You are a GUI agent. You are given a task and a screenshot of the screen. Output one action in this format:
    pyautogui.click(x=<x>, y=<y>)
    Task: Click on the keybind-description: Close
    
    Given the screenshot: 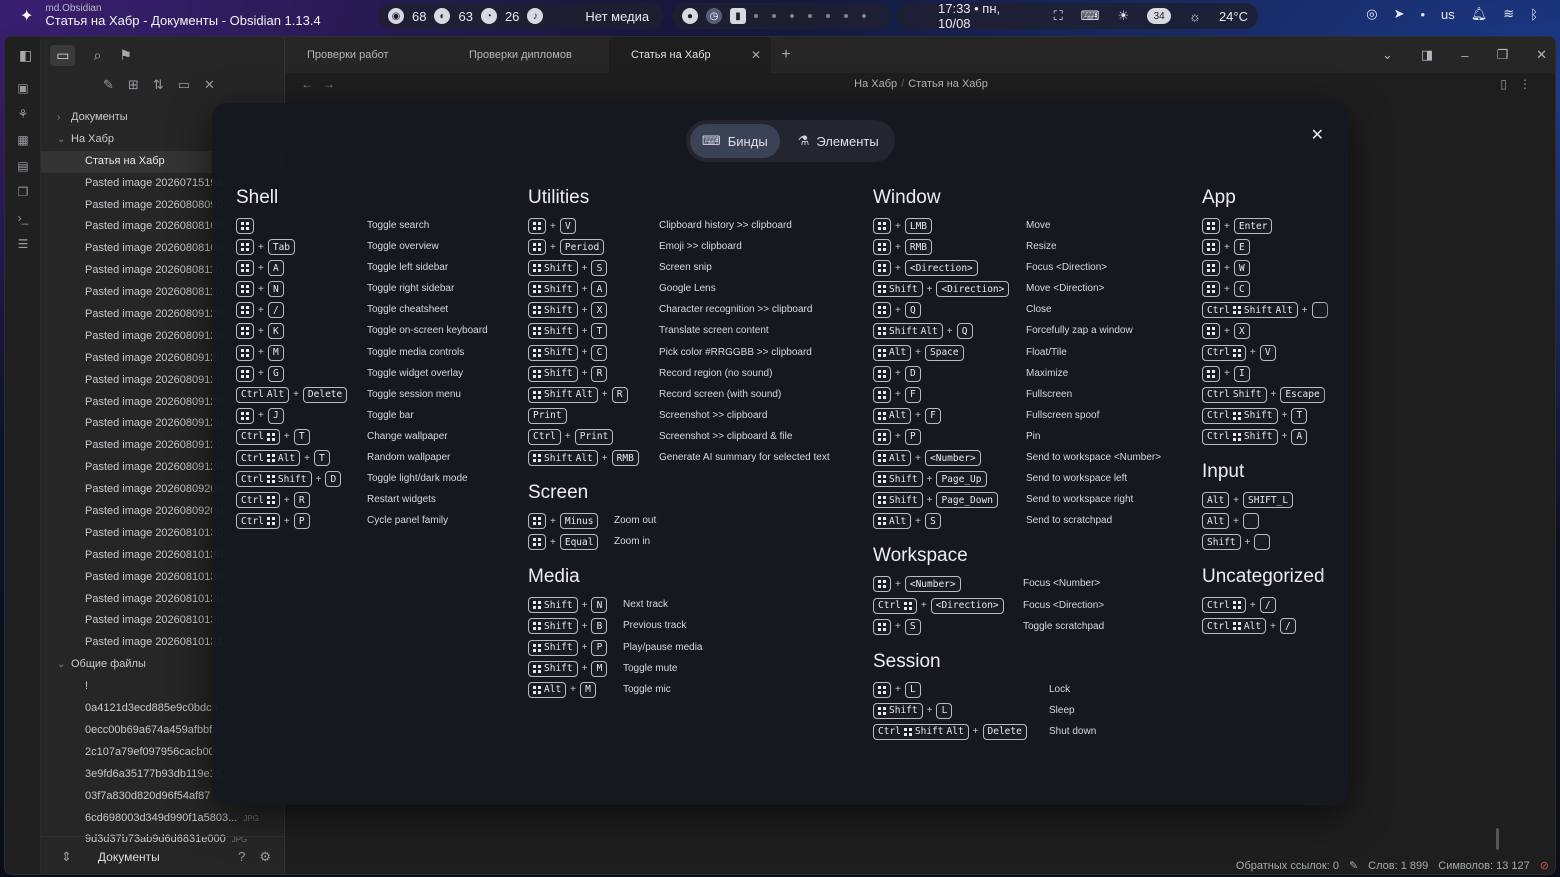 What is the action you would take?
    pyautogui.click(x=1039, y=310)
    